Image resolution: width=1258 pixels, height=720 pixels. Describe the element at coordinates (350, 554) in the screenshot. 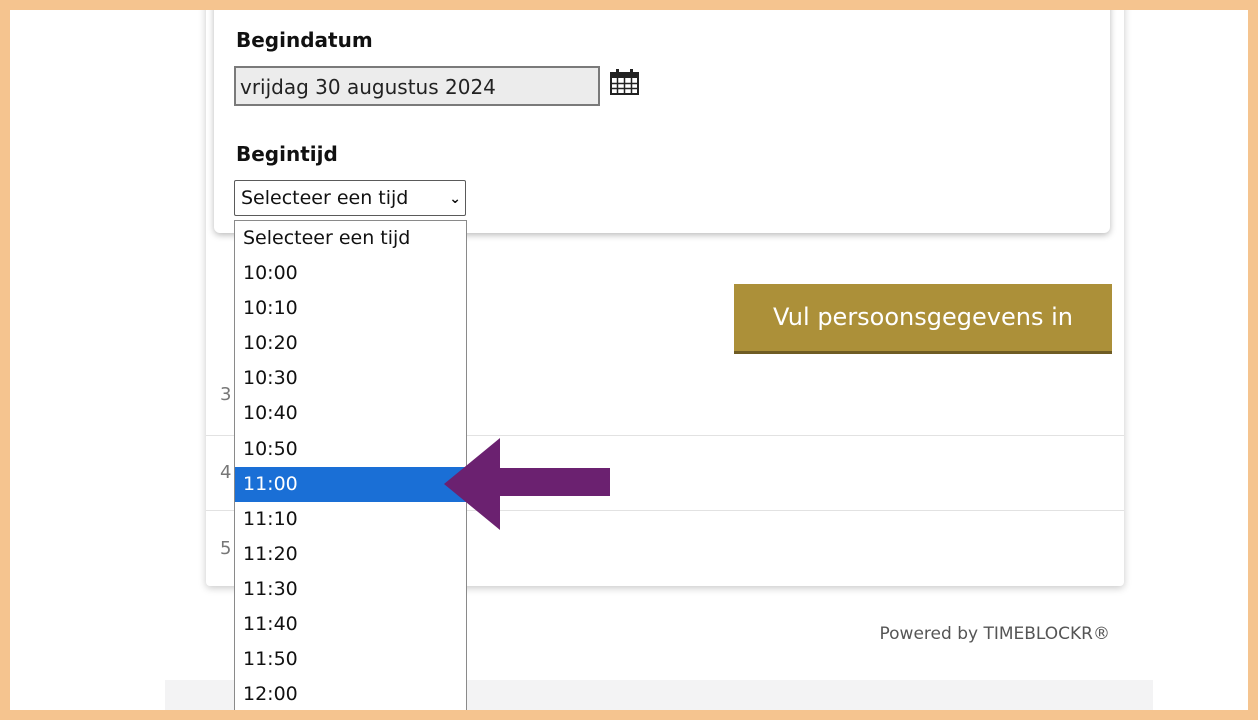

I see `time-option: 11:20` at that location.